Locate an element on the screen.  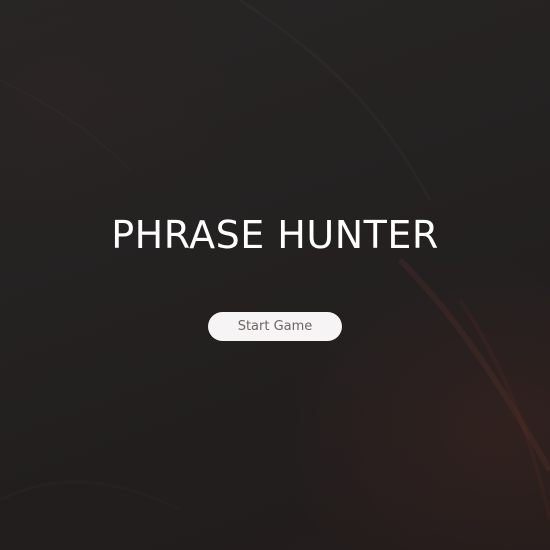
game-title: PHRASE HUNTER is located at coordinates (275, 235).